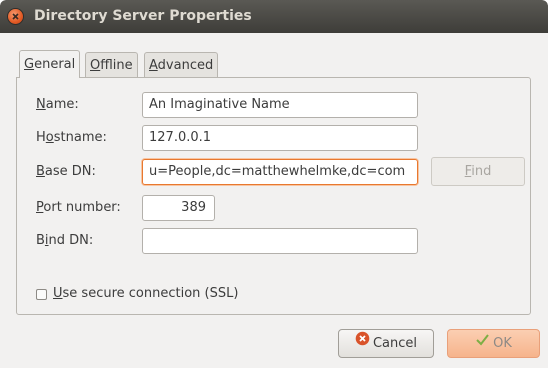 The width and height of the screenshot is (548, 368). Describe the element at coordinates (50, 64) in the screenshot. I see `tab-general: General` at that location.